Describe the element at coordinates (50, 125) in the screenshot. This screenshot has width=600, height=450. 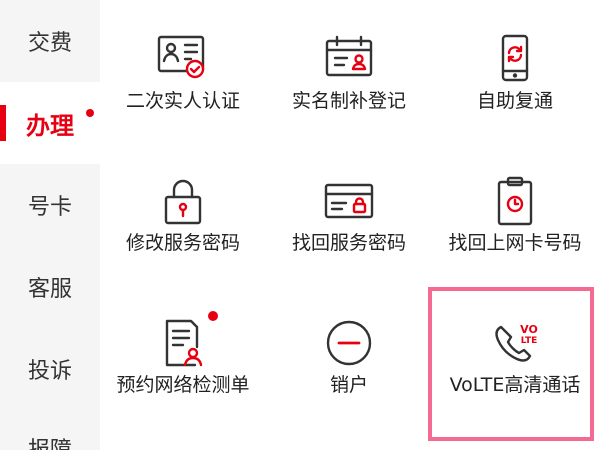
I see `sidebar-item-label: 办理` at that location.